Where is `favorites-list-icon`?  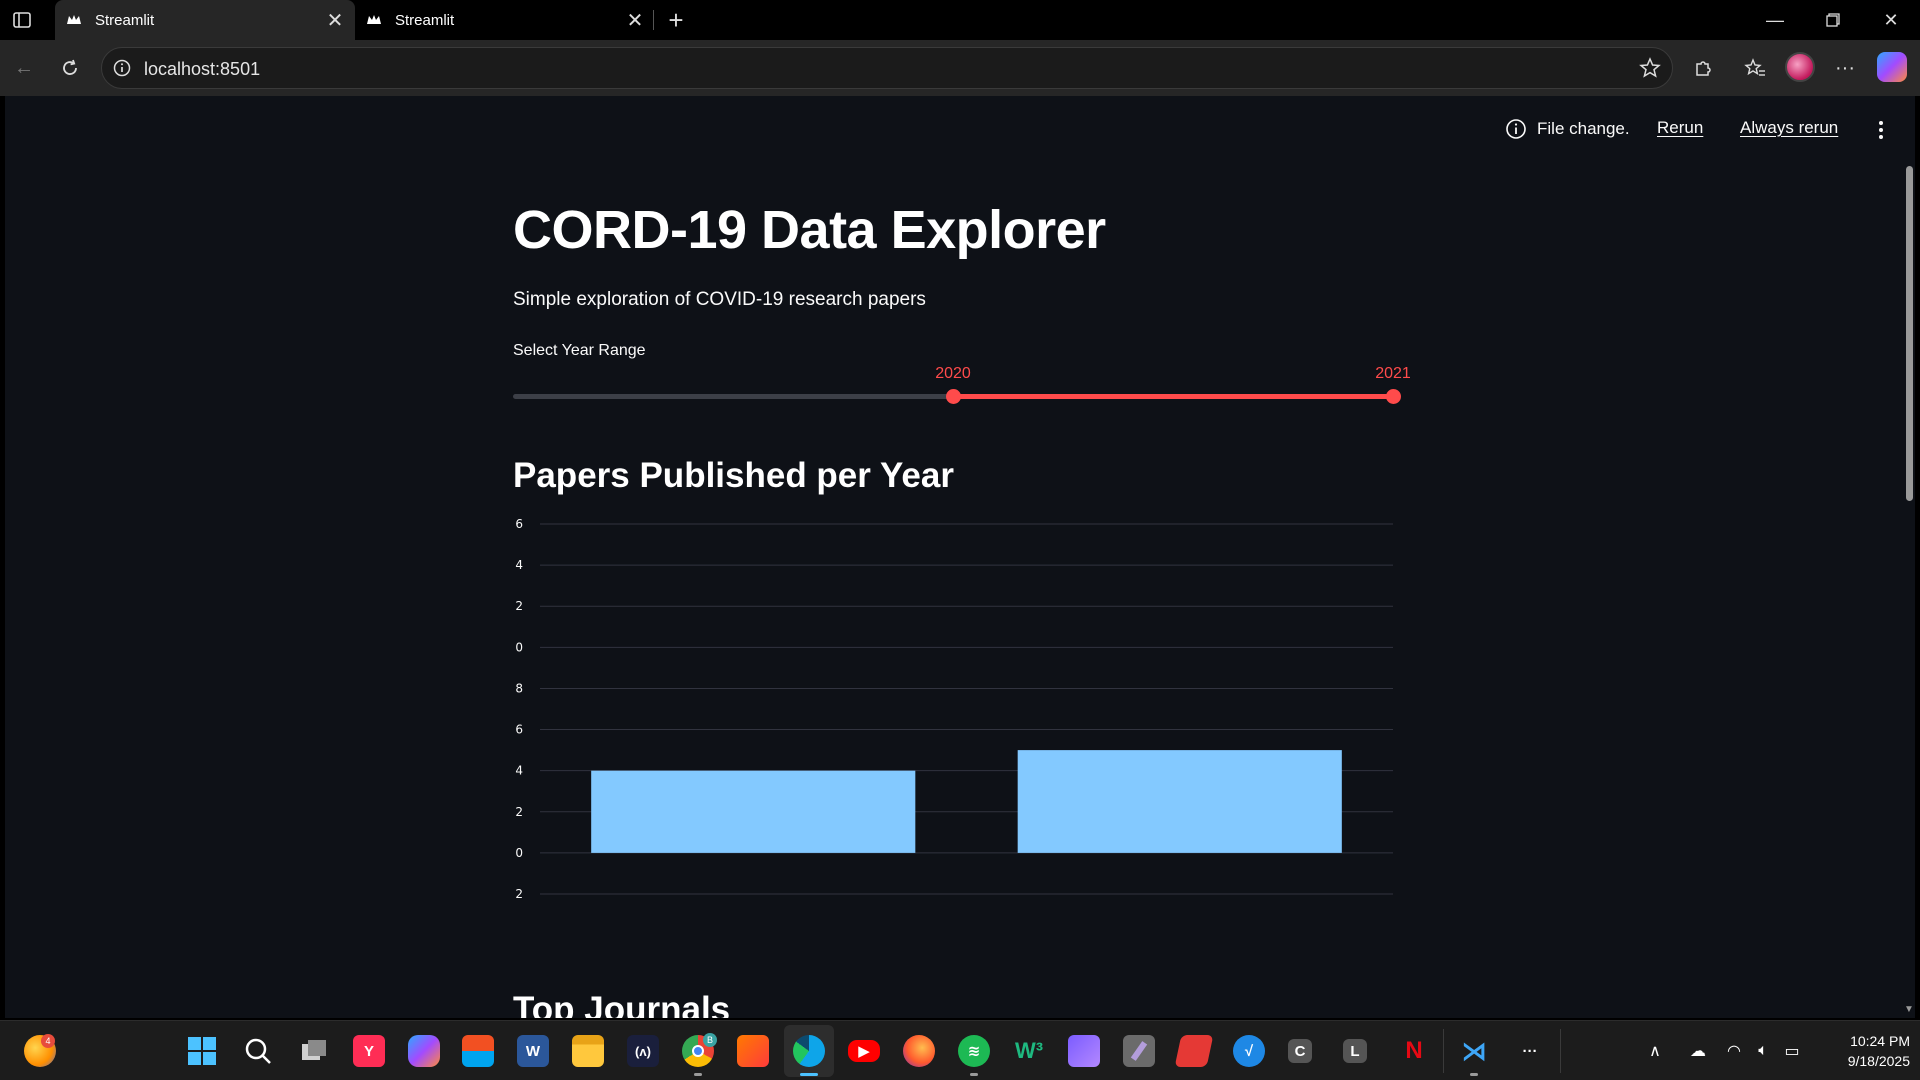 favorites-list-icon is located at coordinates (1754, 67).